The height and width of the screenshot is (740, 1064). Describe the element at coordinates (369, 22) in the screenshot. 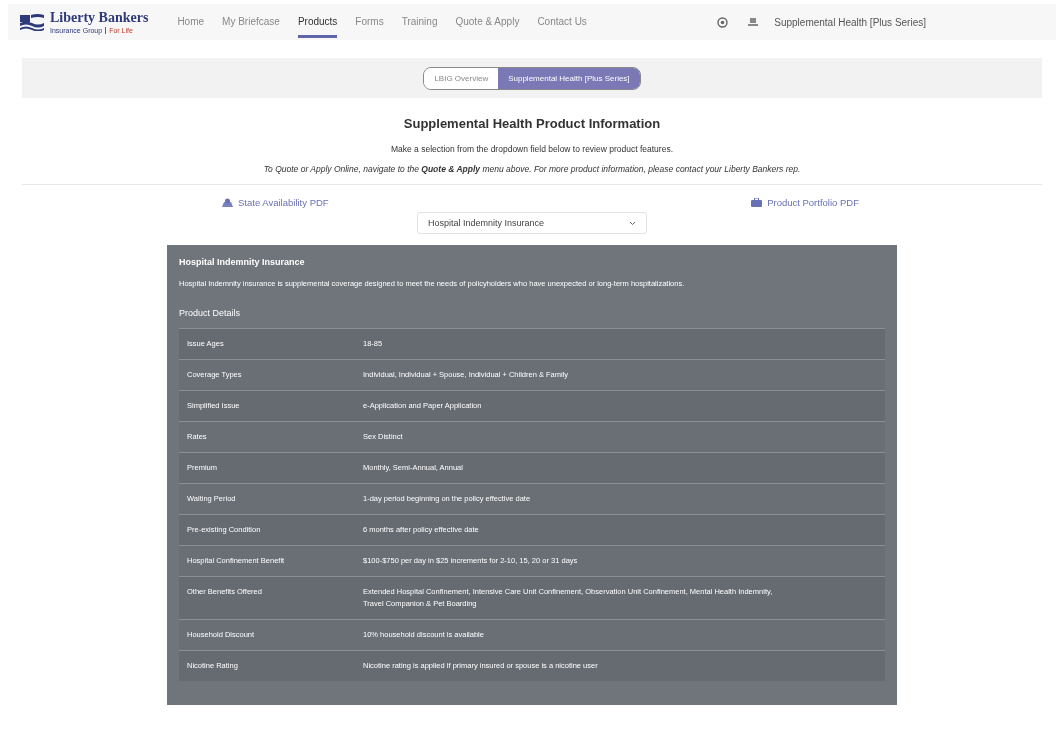

I see `nav-link: Forms` at that location.